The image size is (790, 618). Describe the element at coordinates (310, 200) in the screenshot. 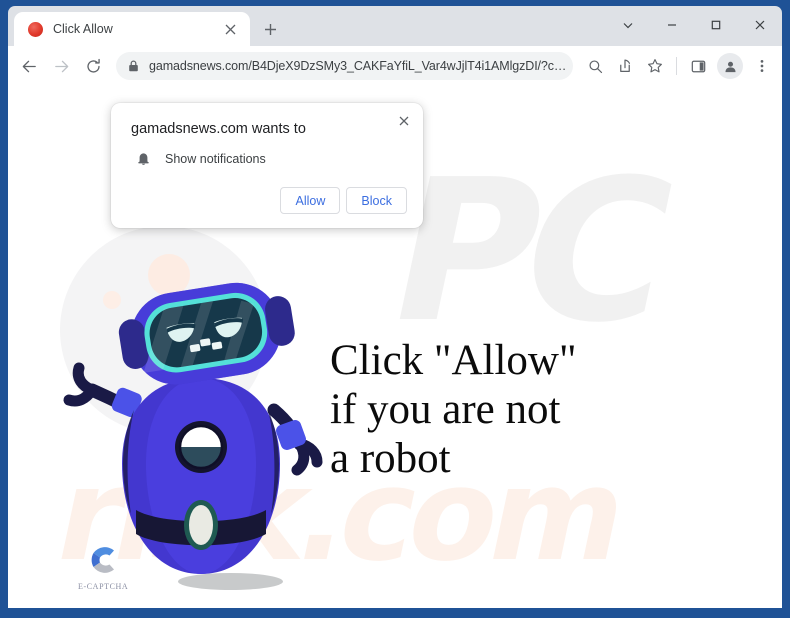

I see `allow-button: Allow` at that location.